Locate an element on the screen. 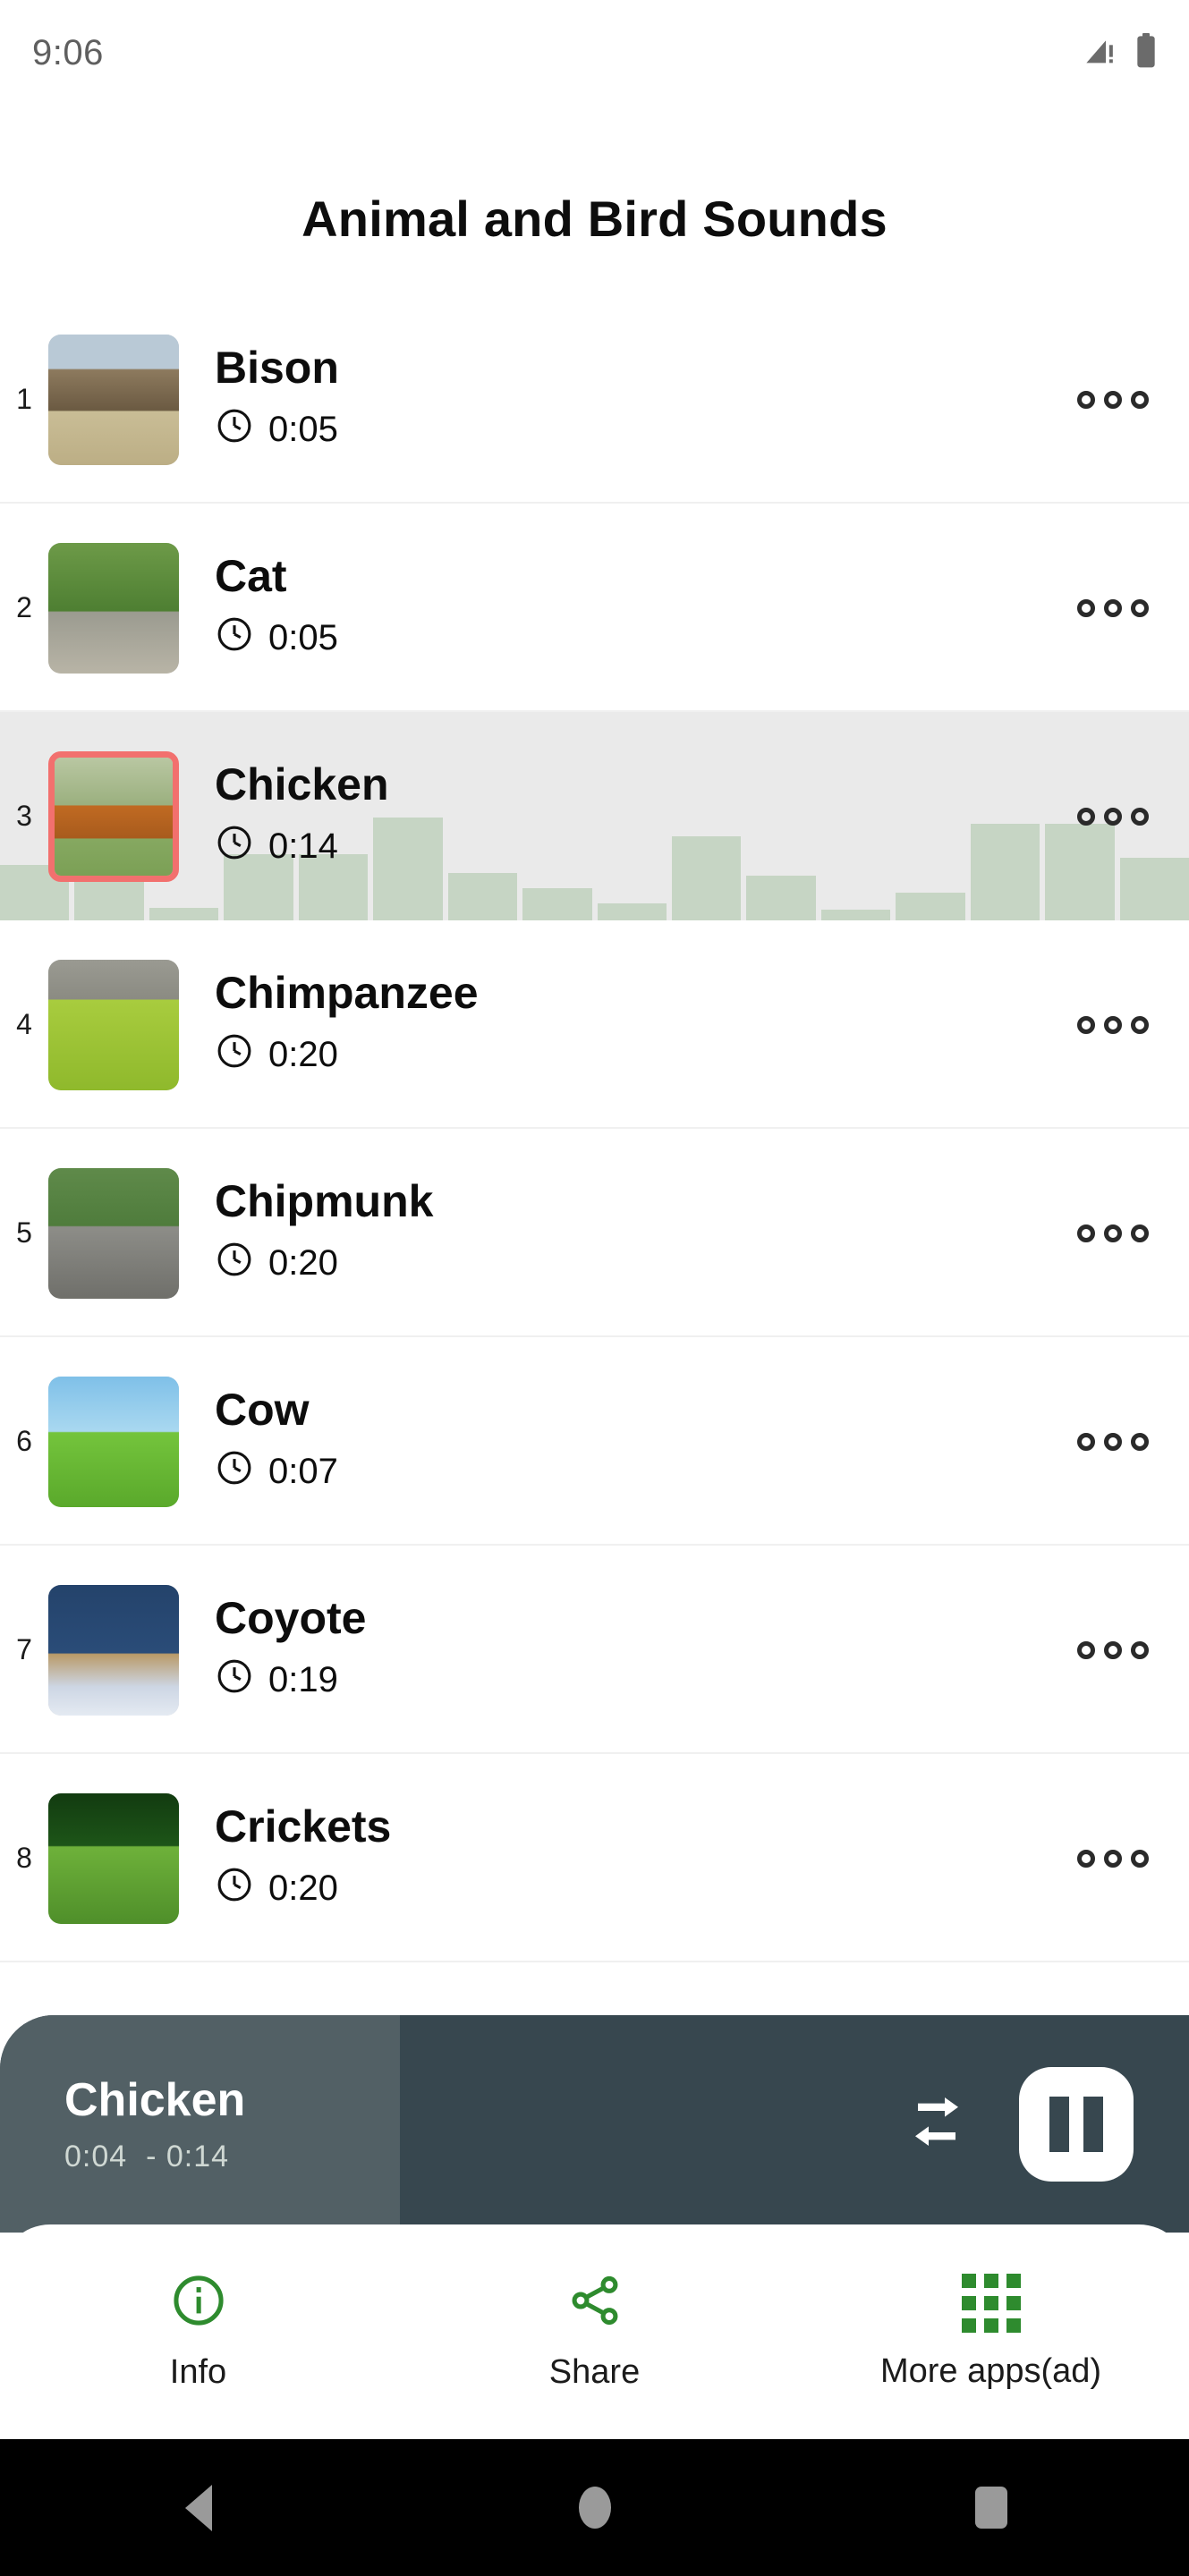 This screenshot has width=1189, height=2576. list-item-index: 4 is located at coordinates (24, 1024).